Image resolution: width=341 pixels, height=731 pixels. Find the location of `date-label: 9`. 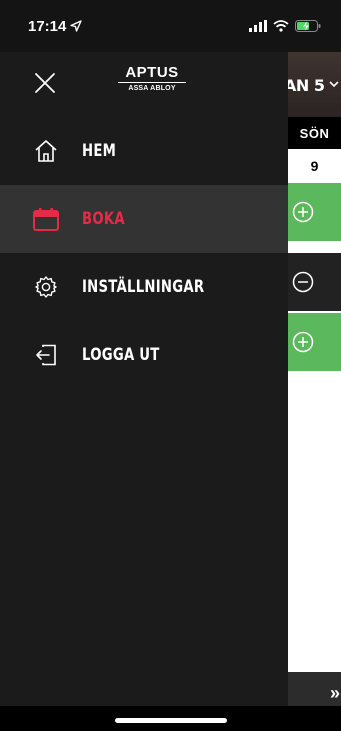

date-label: 9 is located at coordinates (314, 166).